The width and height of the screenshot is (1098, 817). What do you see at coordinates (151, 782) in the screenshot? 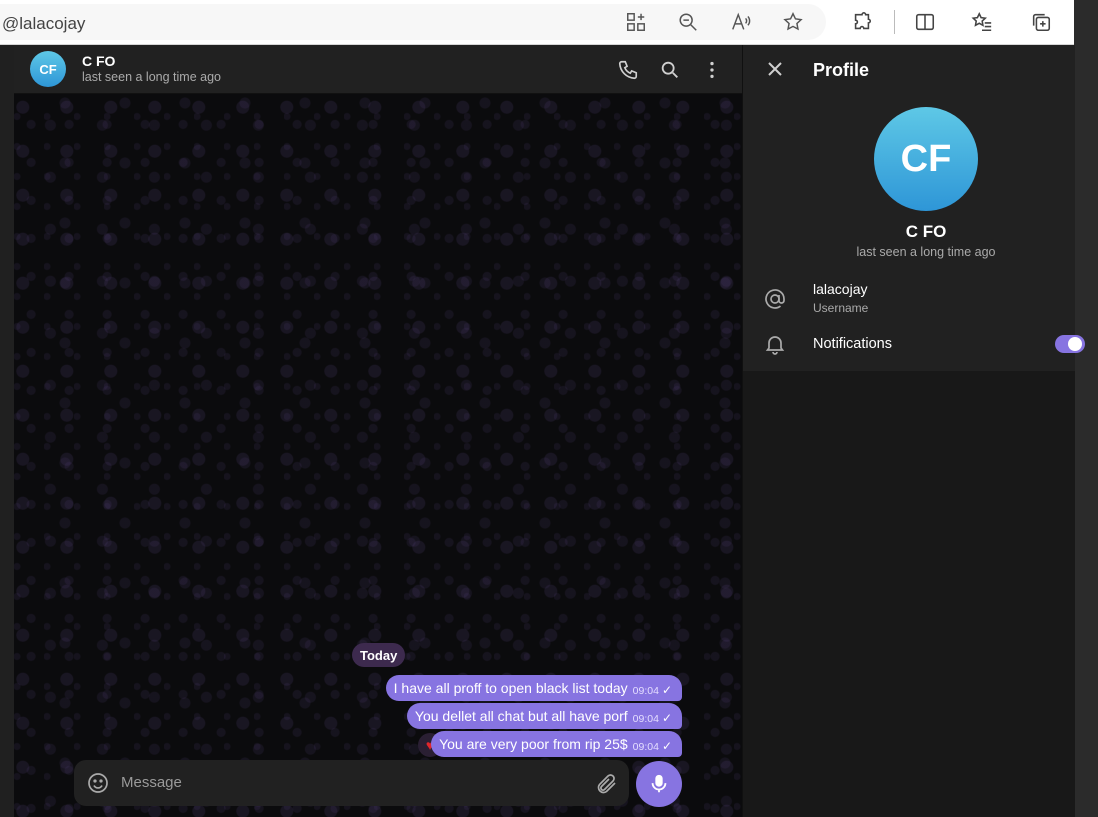
I see `message-input: Message` at bounding box center [151, 782].